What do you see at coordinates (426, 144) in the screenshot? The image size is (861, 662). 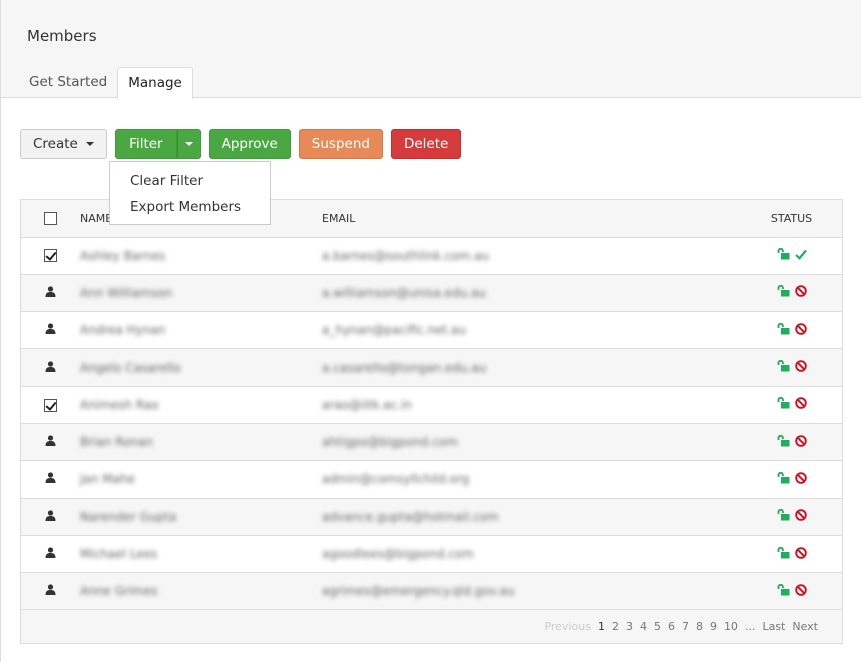 I see `delete-button: Delete` at bounding box center [426, 144].